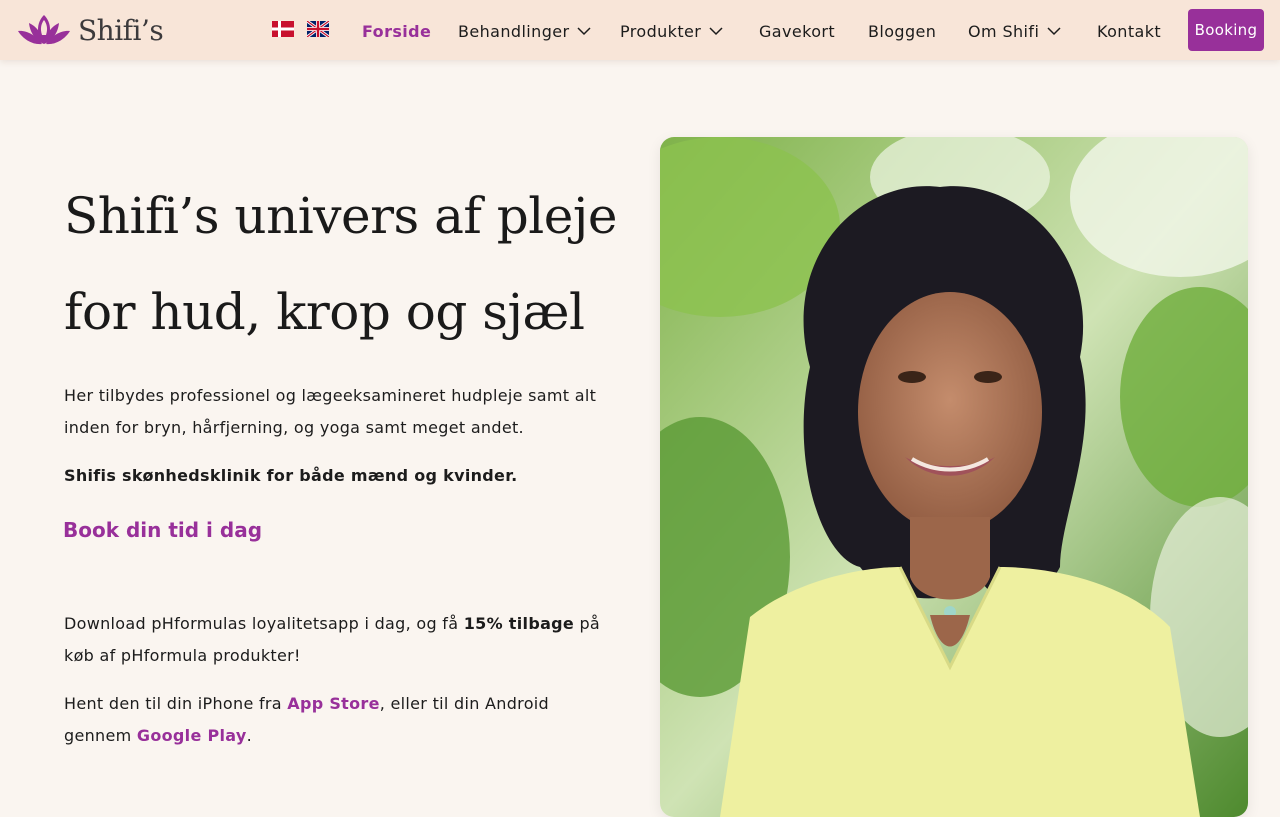 The width and height of the screenshot is (1280, 817). I want to click on nav-gavekort: Gavekort, so click(797, 31).